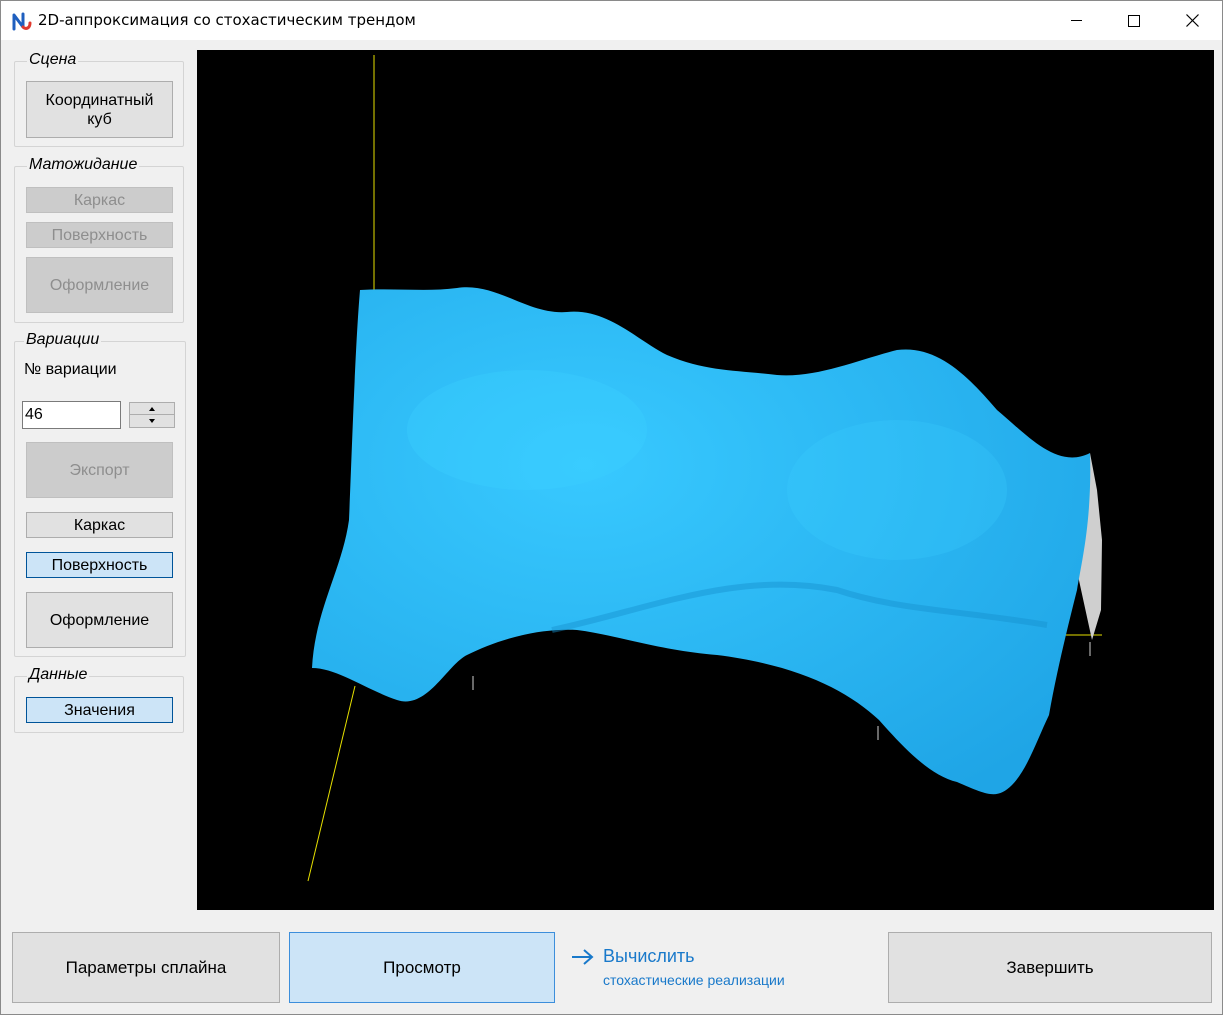 The width and height of the screenshot is (1223, 1015). I want to click on variation-number-stepper, so click(152, 415).